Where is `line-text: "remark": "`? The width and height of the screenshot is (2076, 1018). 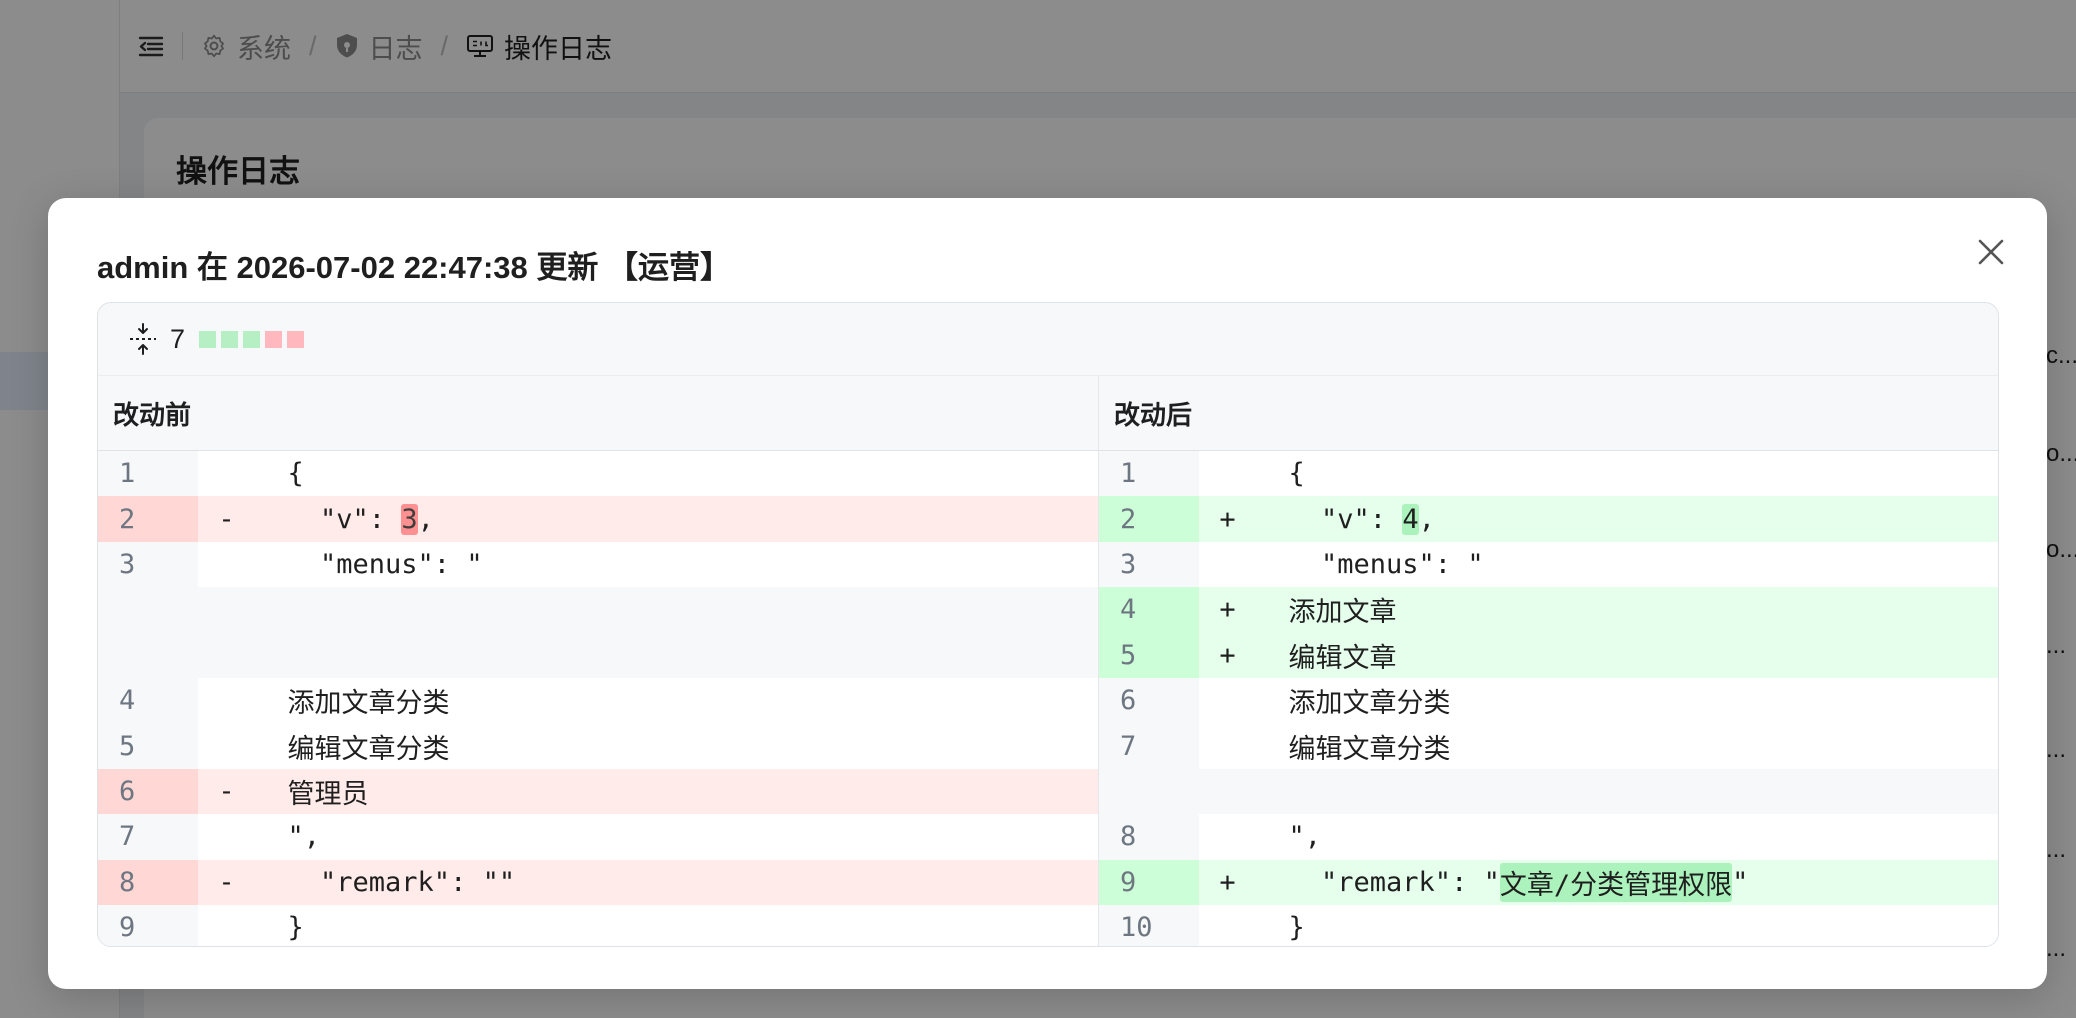 line-text: "remark": " is located at coordinates (1378, 882).